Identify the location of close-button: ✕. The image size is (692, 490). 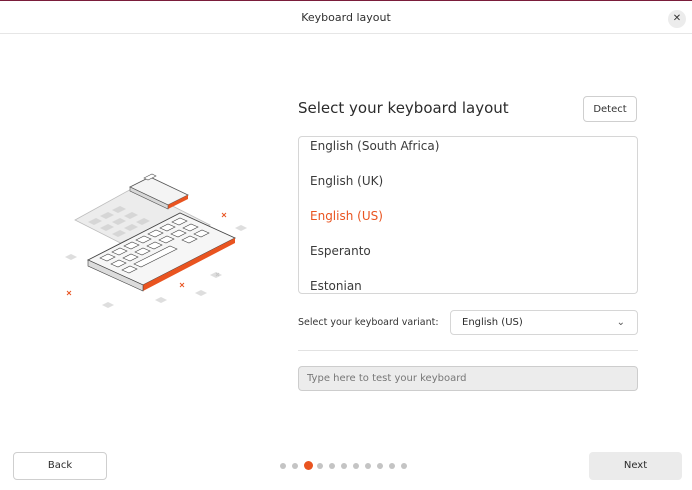
(677, 19).